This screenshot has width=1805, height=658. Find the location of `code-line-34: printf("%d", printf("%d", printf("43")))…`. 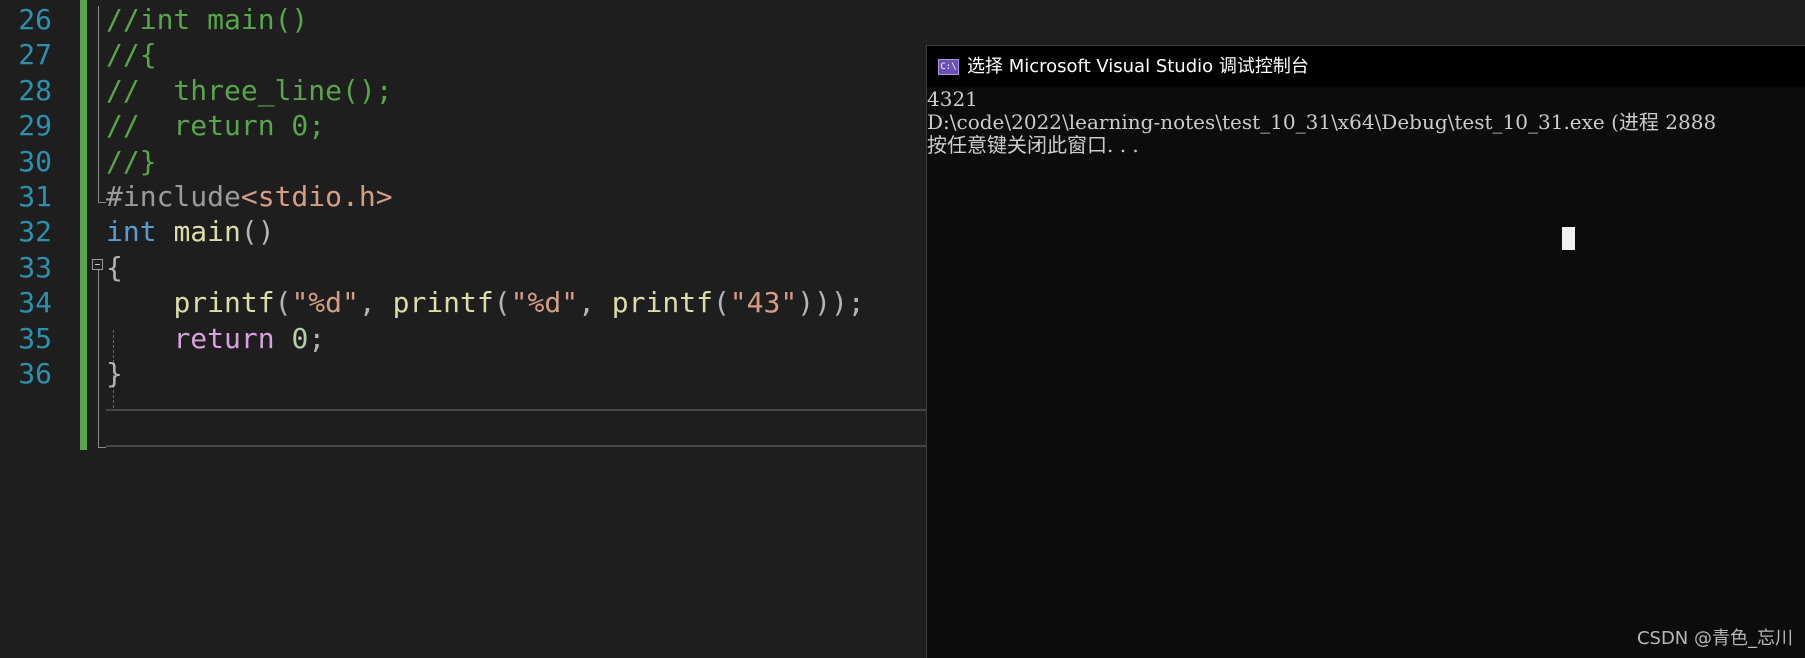

code-line-34: printf("%d", printf("%d", printf("43")))… is located at coordinates (485, 303).